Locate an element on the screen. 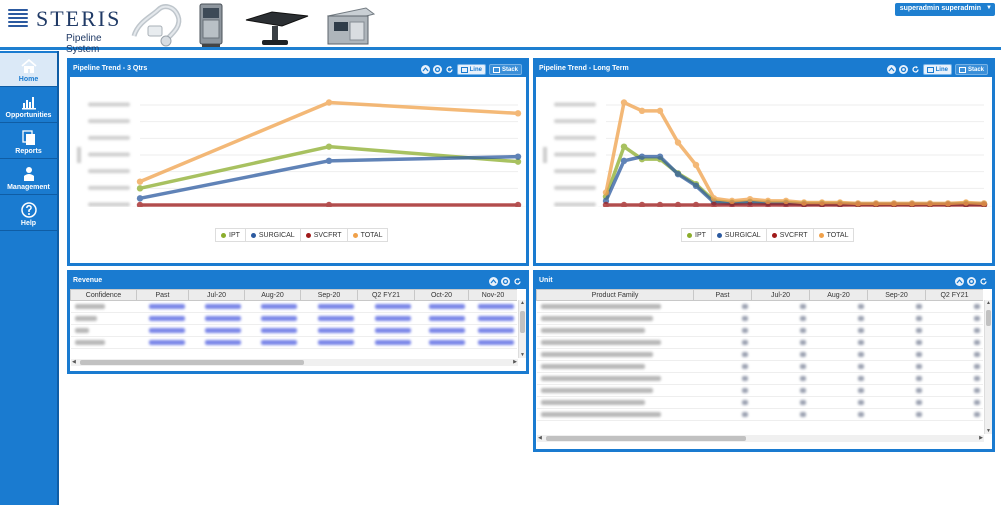 This screenshot has height=505, width=1001. line-toggle-button: Line is located at coordinates (937, 69).